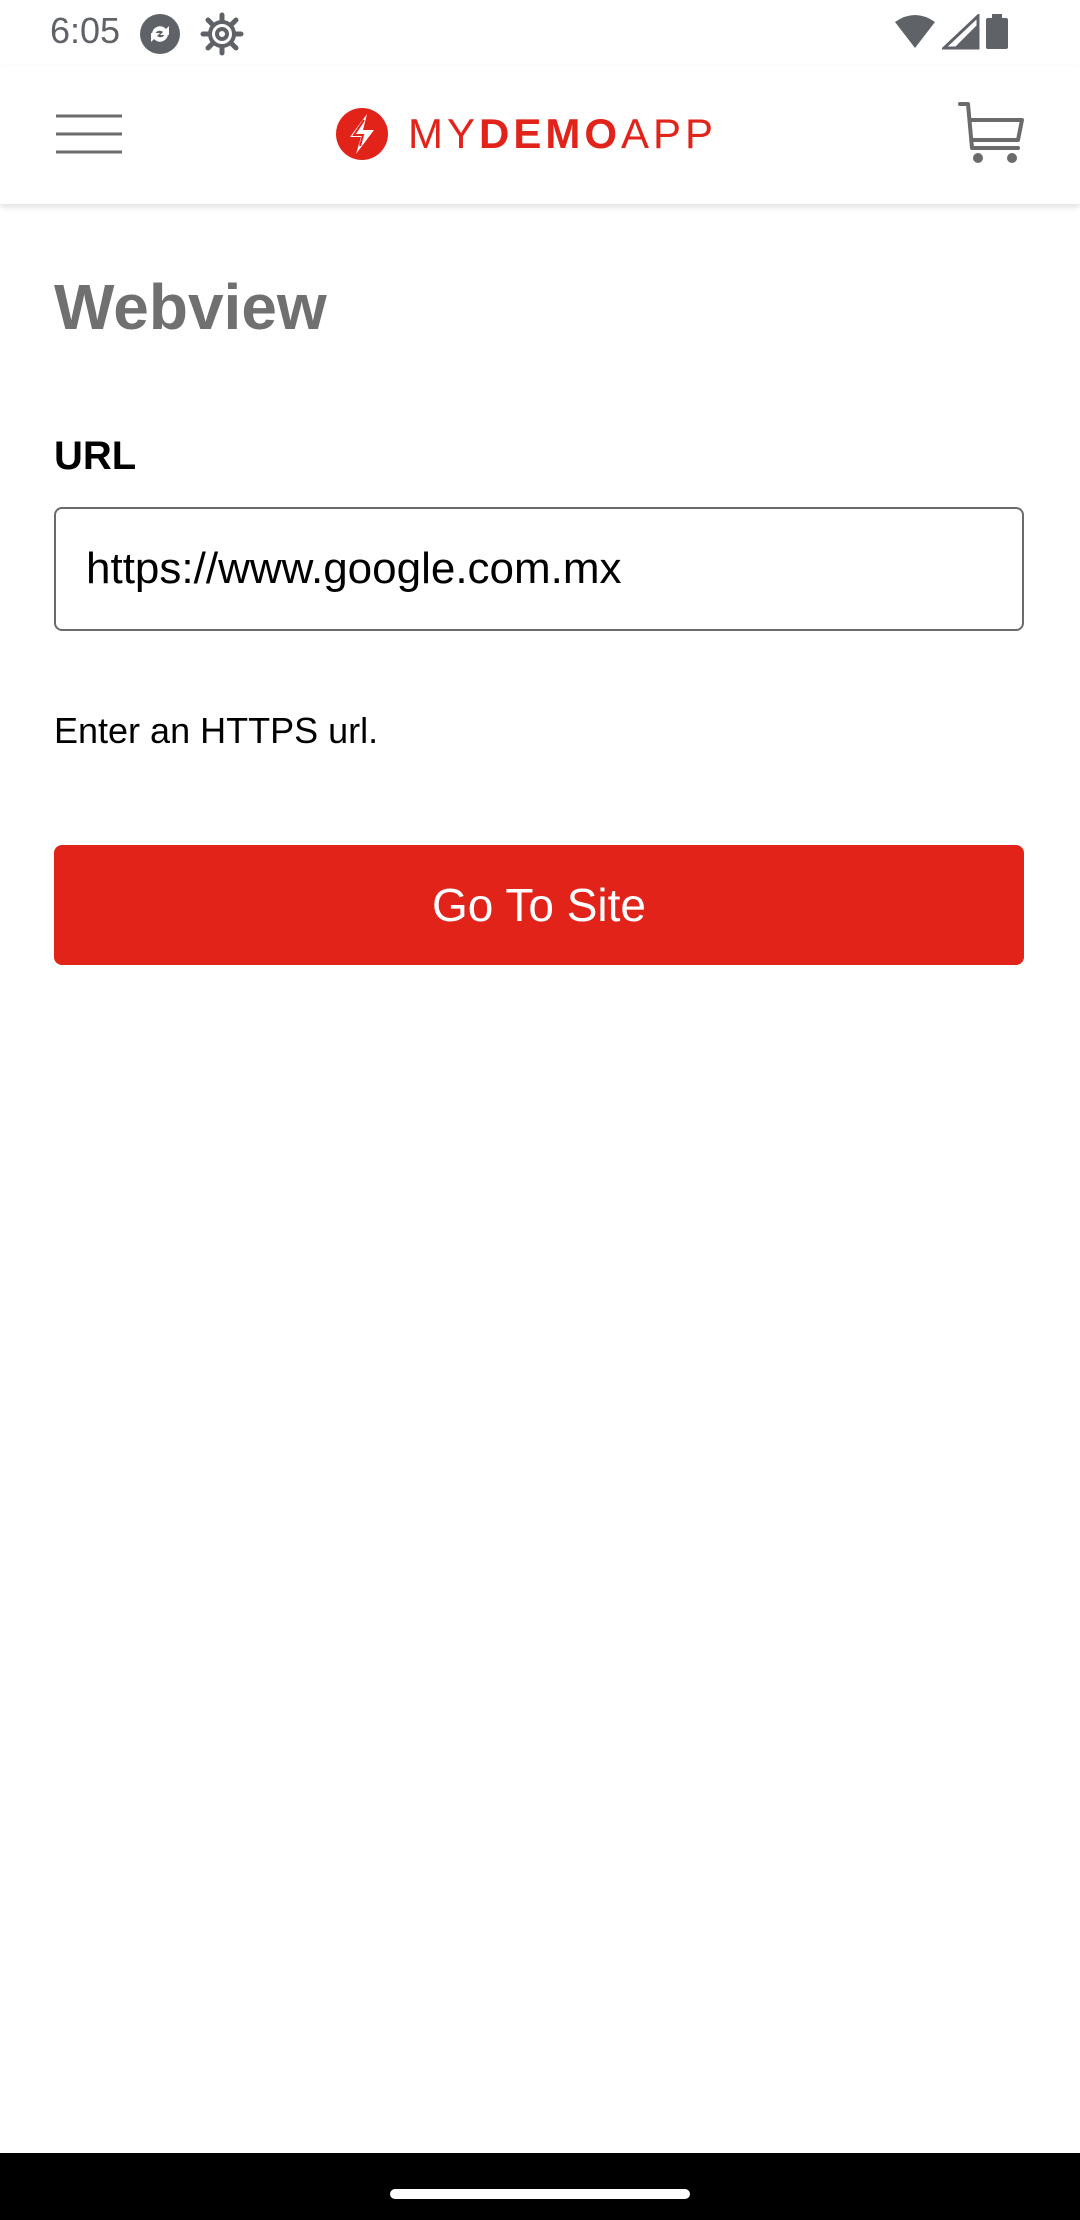 Image resolution: width=1080 pixels, height=2220 pixels. Describe the element at coordinates (997, 31) in the screenshot. I see `battery-icon` at that location.